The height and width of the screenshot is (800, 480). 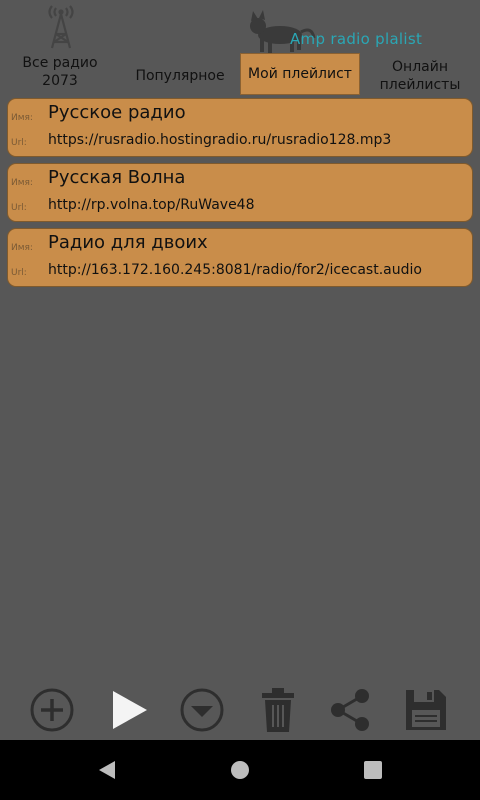 I want to click on add-icon, so click(x=52, y=710).